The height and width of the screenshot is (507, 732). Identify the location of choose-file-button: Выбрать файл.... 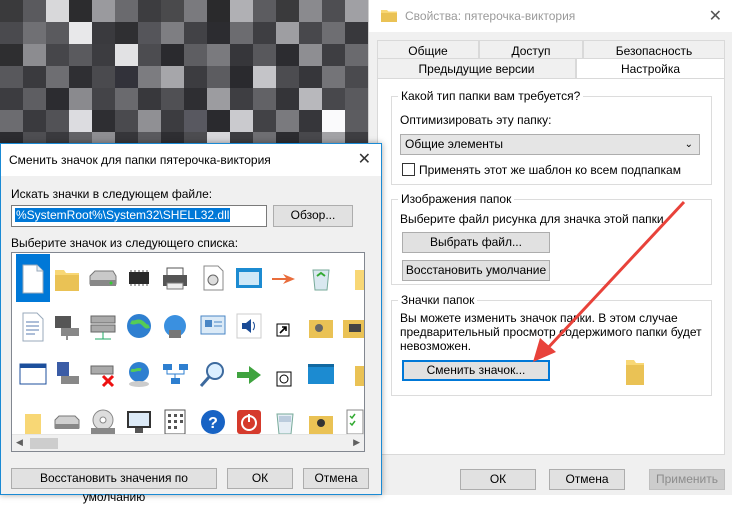
(476, 242).